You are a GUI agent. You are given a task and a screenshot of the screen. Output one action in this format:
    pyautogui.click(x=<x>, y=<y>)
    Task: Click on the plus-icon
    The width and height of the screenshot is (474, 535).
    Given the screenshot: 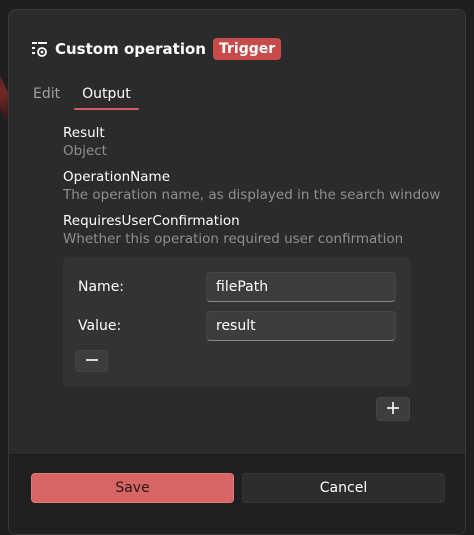 What is the action you would take?
    pyautogui.click(x=393, y=409)
    